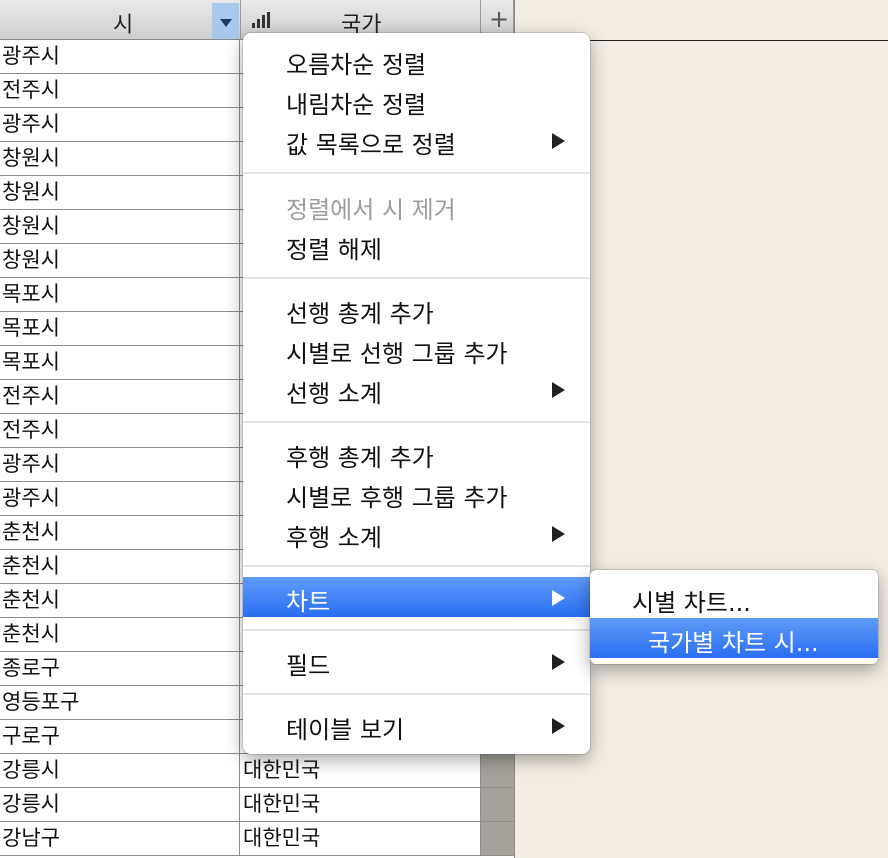  Describe the element at coordinates (308, 666) in the screenshot. I see `menu-item-label: 필드` at that location.